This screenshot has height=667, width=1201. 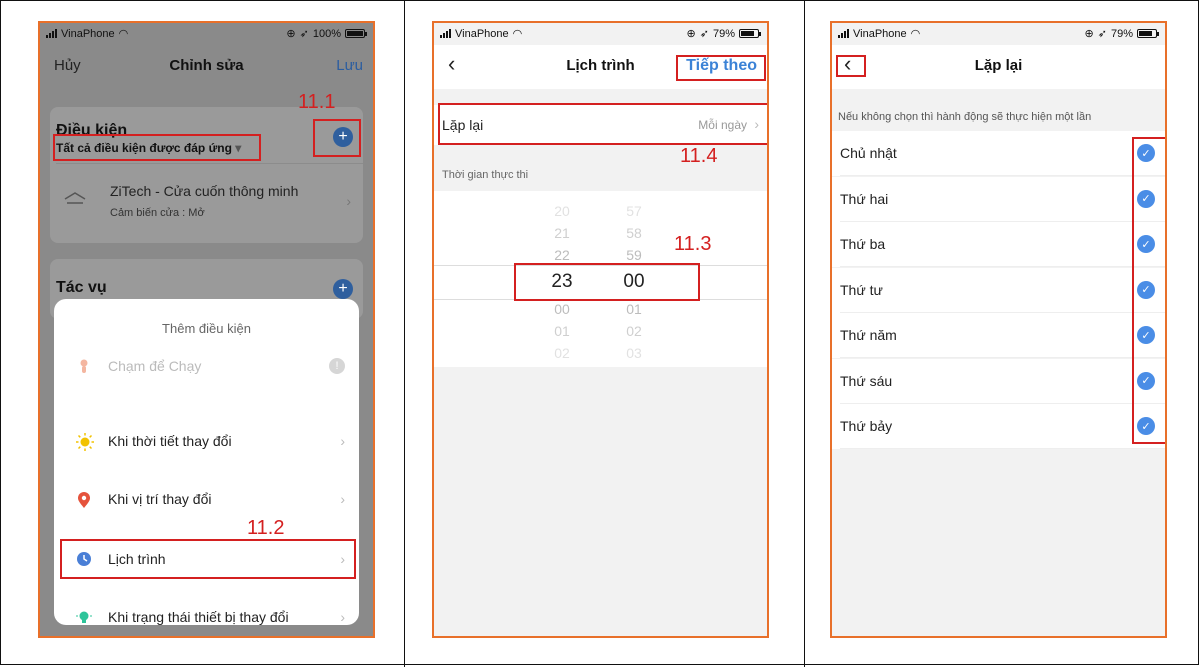 What do you see at coordinates (864, 198) in the screenshot?
I see `day-label: Thứ hai` at bounding box center [864, 198].